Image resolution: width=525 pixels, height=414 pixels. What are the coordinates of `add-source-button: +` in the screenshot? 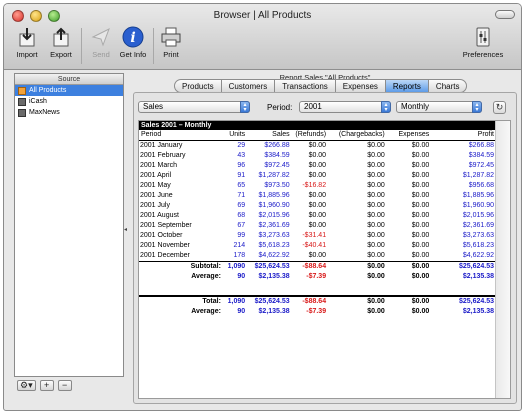 It's located at (46, 385).